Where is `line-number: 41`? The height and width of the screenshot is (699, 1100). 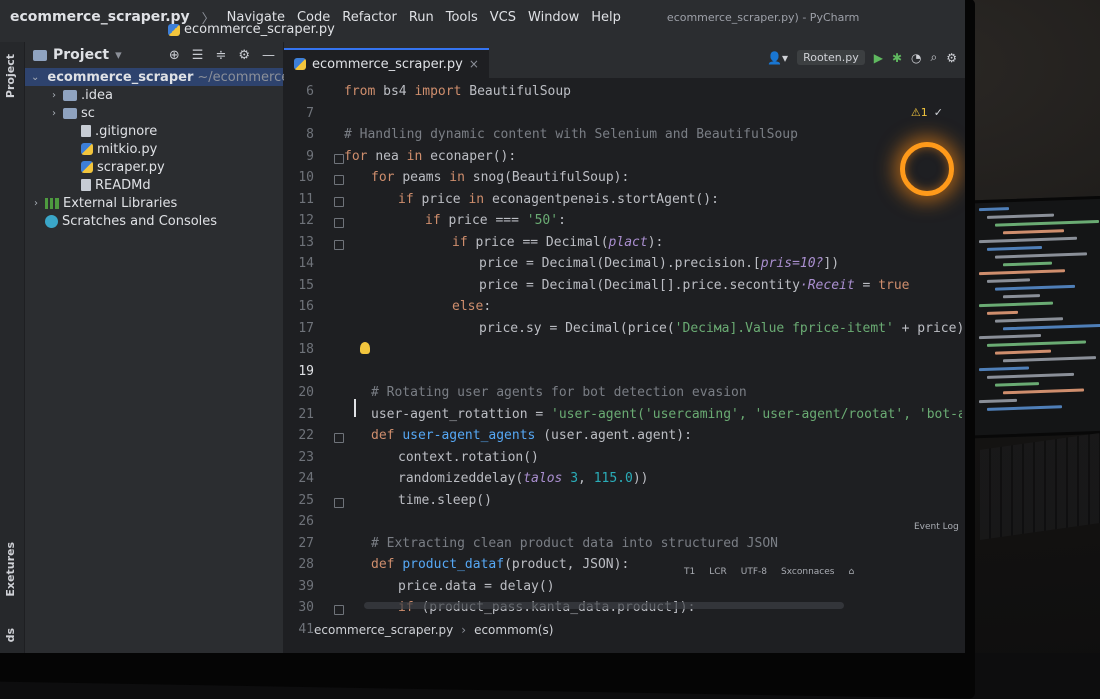 line-number: 41 is located at coordinates (302, 629).